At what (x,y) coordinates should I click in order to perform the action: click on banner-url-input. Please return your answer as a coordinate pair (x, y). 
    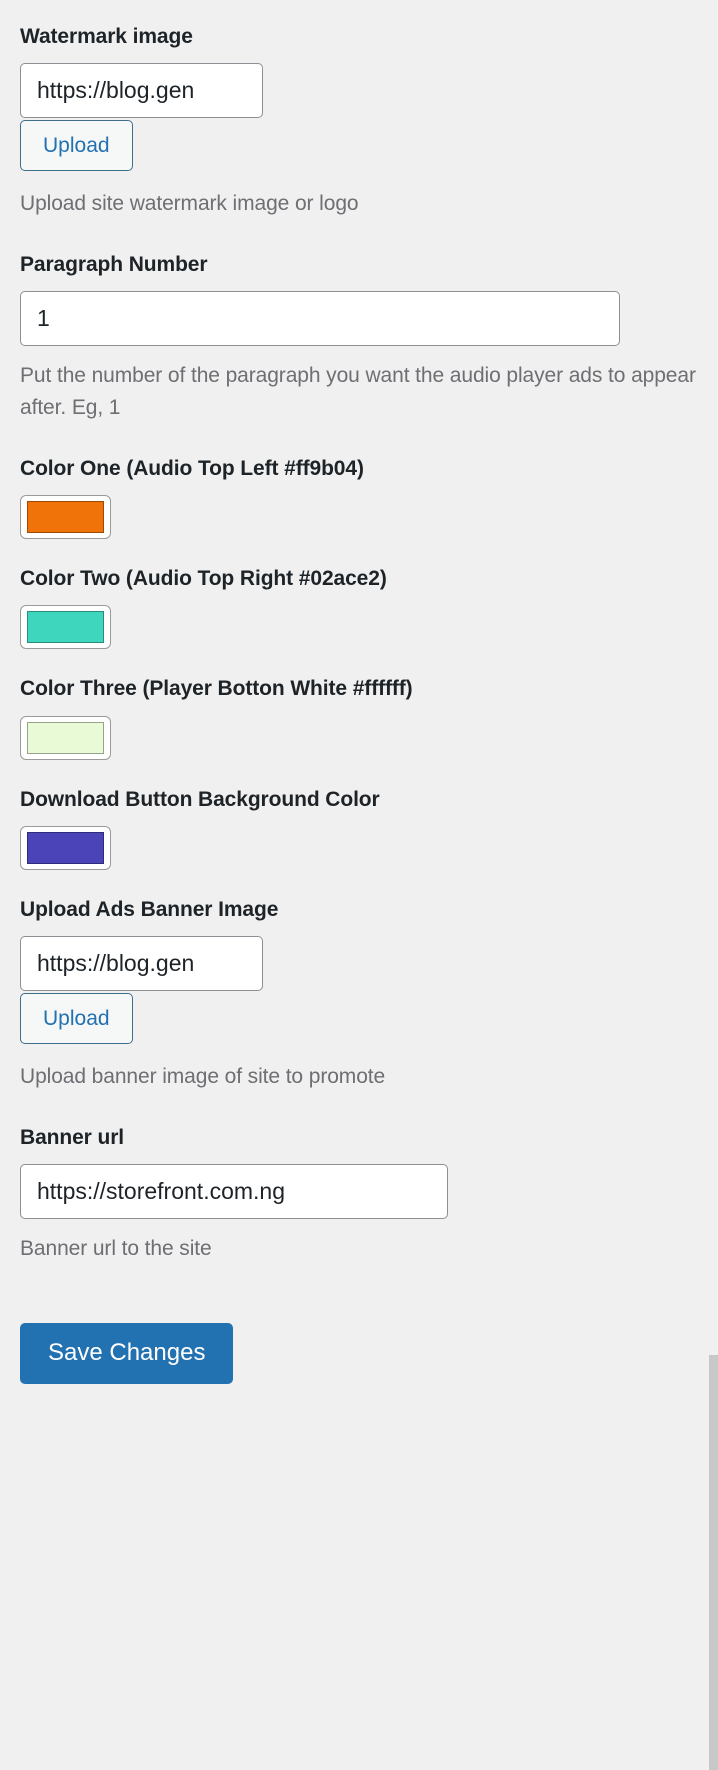
    Looking at the image, I should click on (234, 1191).